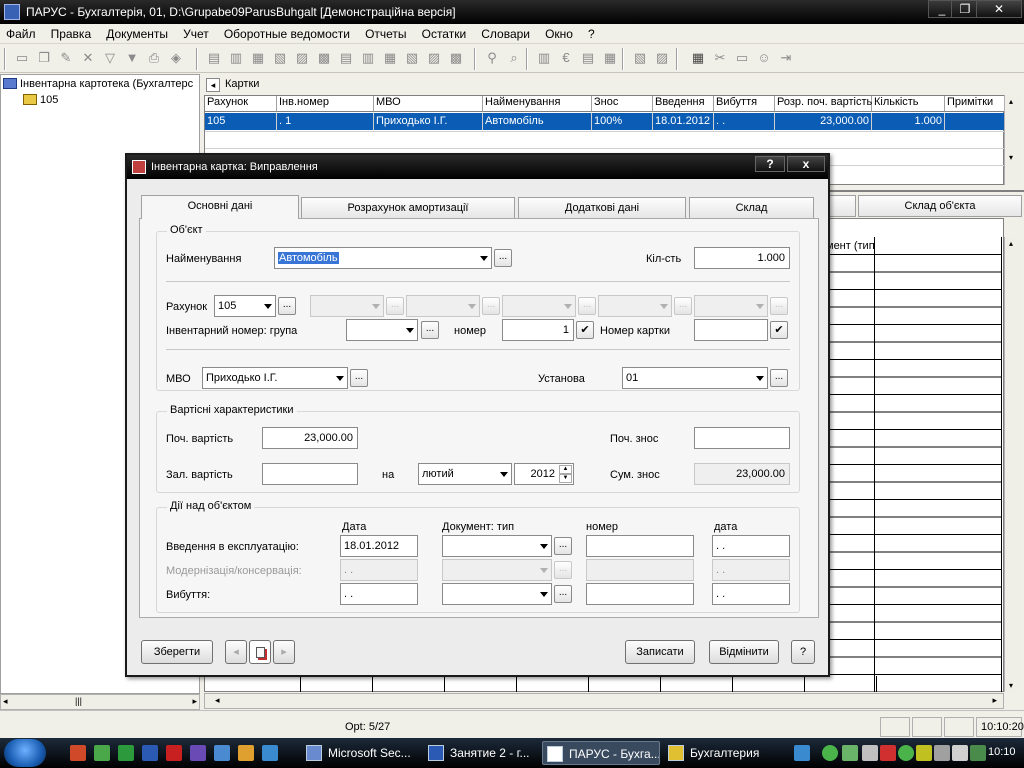 The height and width of the screenshot is (768, 1024). Describe the element at coordinates (137, 32) in the screenshot. I see `menu-documents: Документы` at that location.